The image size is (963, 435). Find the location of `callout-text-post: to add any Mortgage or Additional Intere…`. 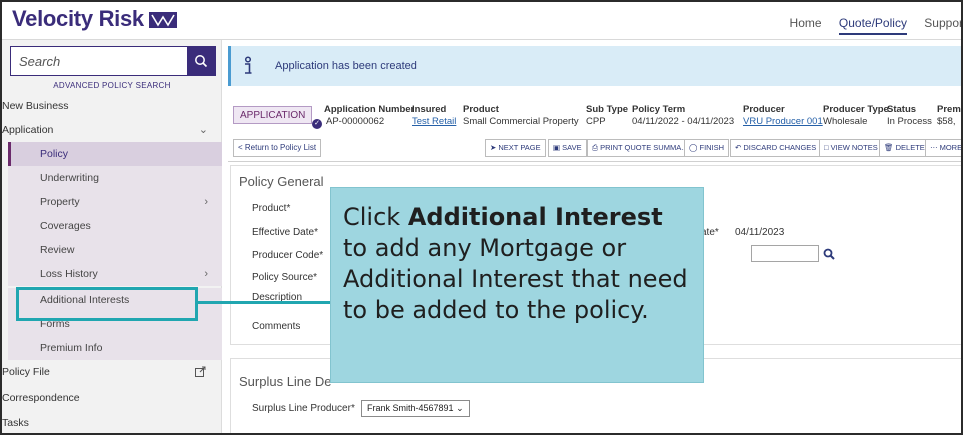

callout-text-post: to add any Mortgage or Additional Intere… is located at coordinates (515, 279).